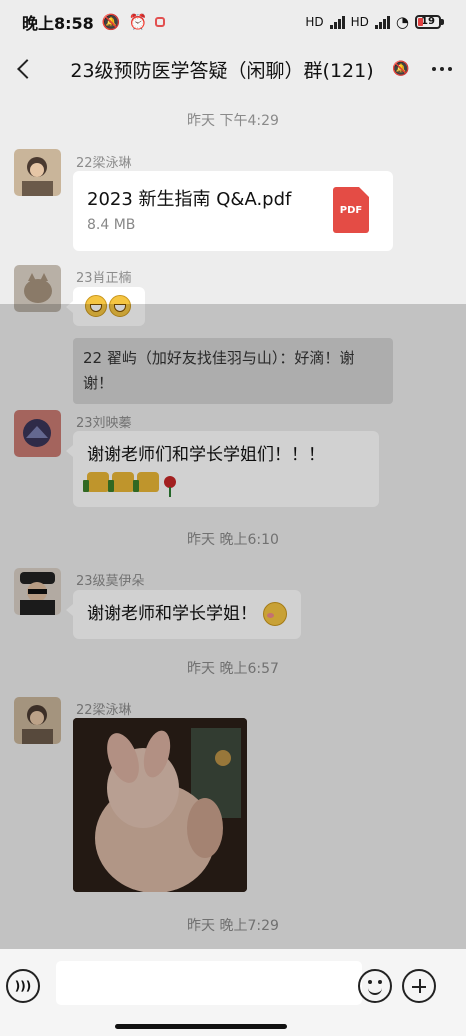 This screenshot has height=1036, width=466. I want to click on message-text: 谢谢老师们和学长学姐们！！！, so click(206, 455).